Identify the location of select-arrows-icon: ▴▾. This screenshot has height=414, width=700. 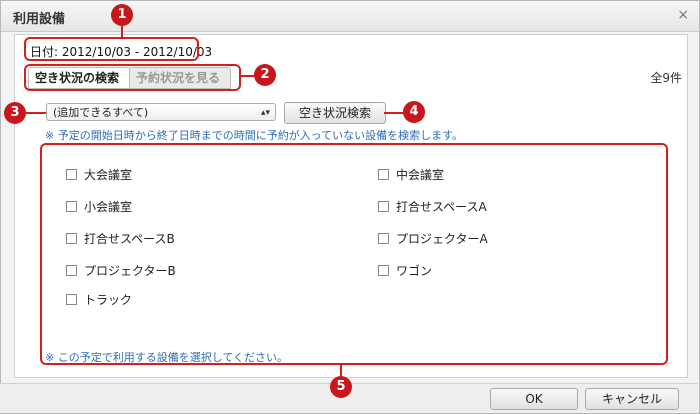
(265, 113).